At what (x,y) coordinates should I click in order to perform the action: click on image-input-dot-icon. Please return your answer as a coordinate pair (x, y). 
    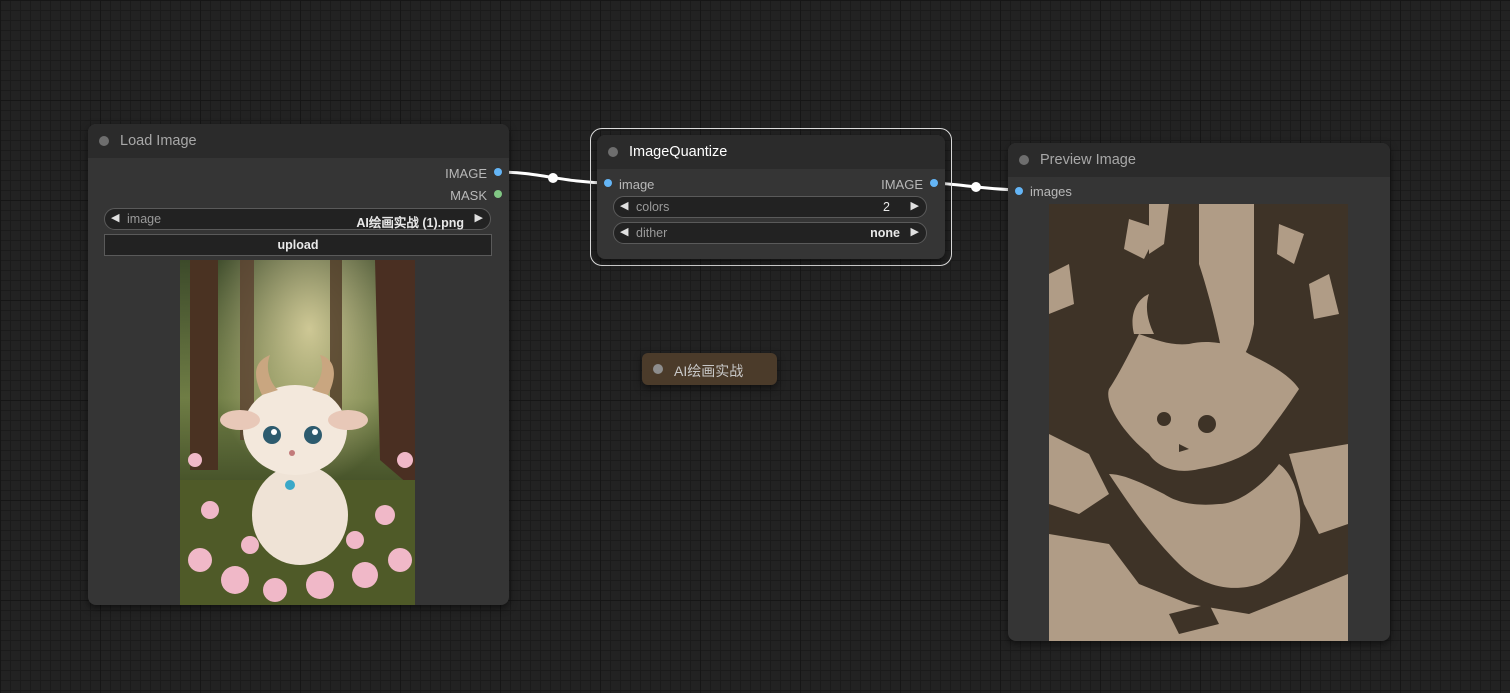
    Looking at the image, I should click on (608, 183).